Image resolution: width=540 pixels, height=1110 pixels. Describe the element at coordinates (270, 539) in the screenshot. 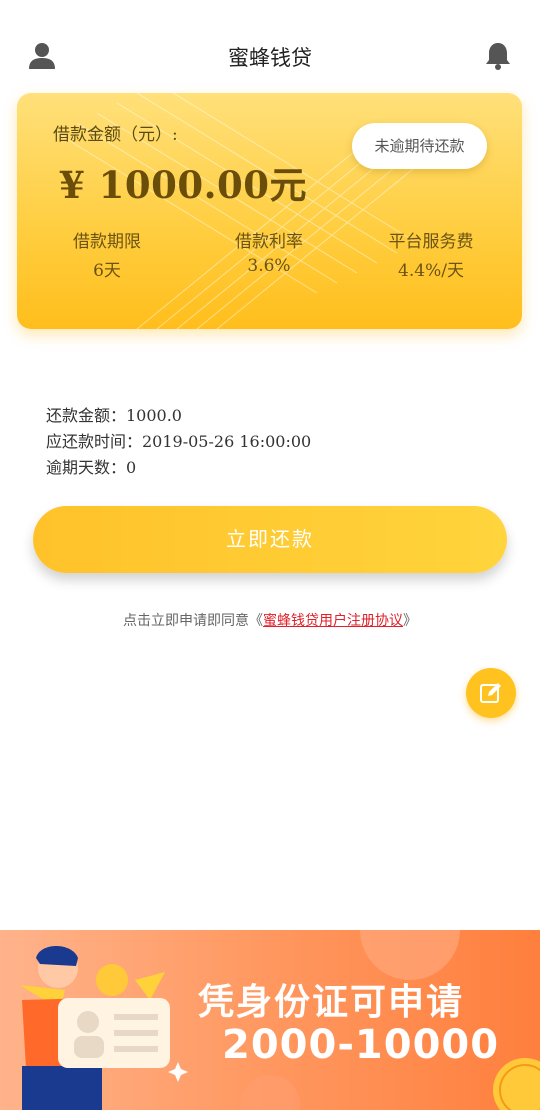

I see `repay-now-button: 立即还款` at that location.